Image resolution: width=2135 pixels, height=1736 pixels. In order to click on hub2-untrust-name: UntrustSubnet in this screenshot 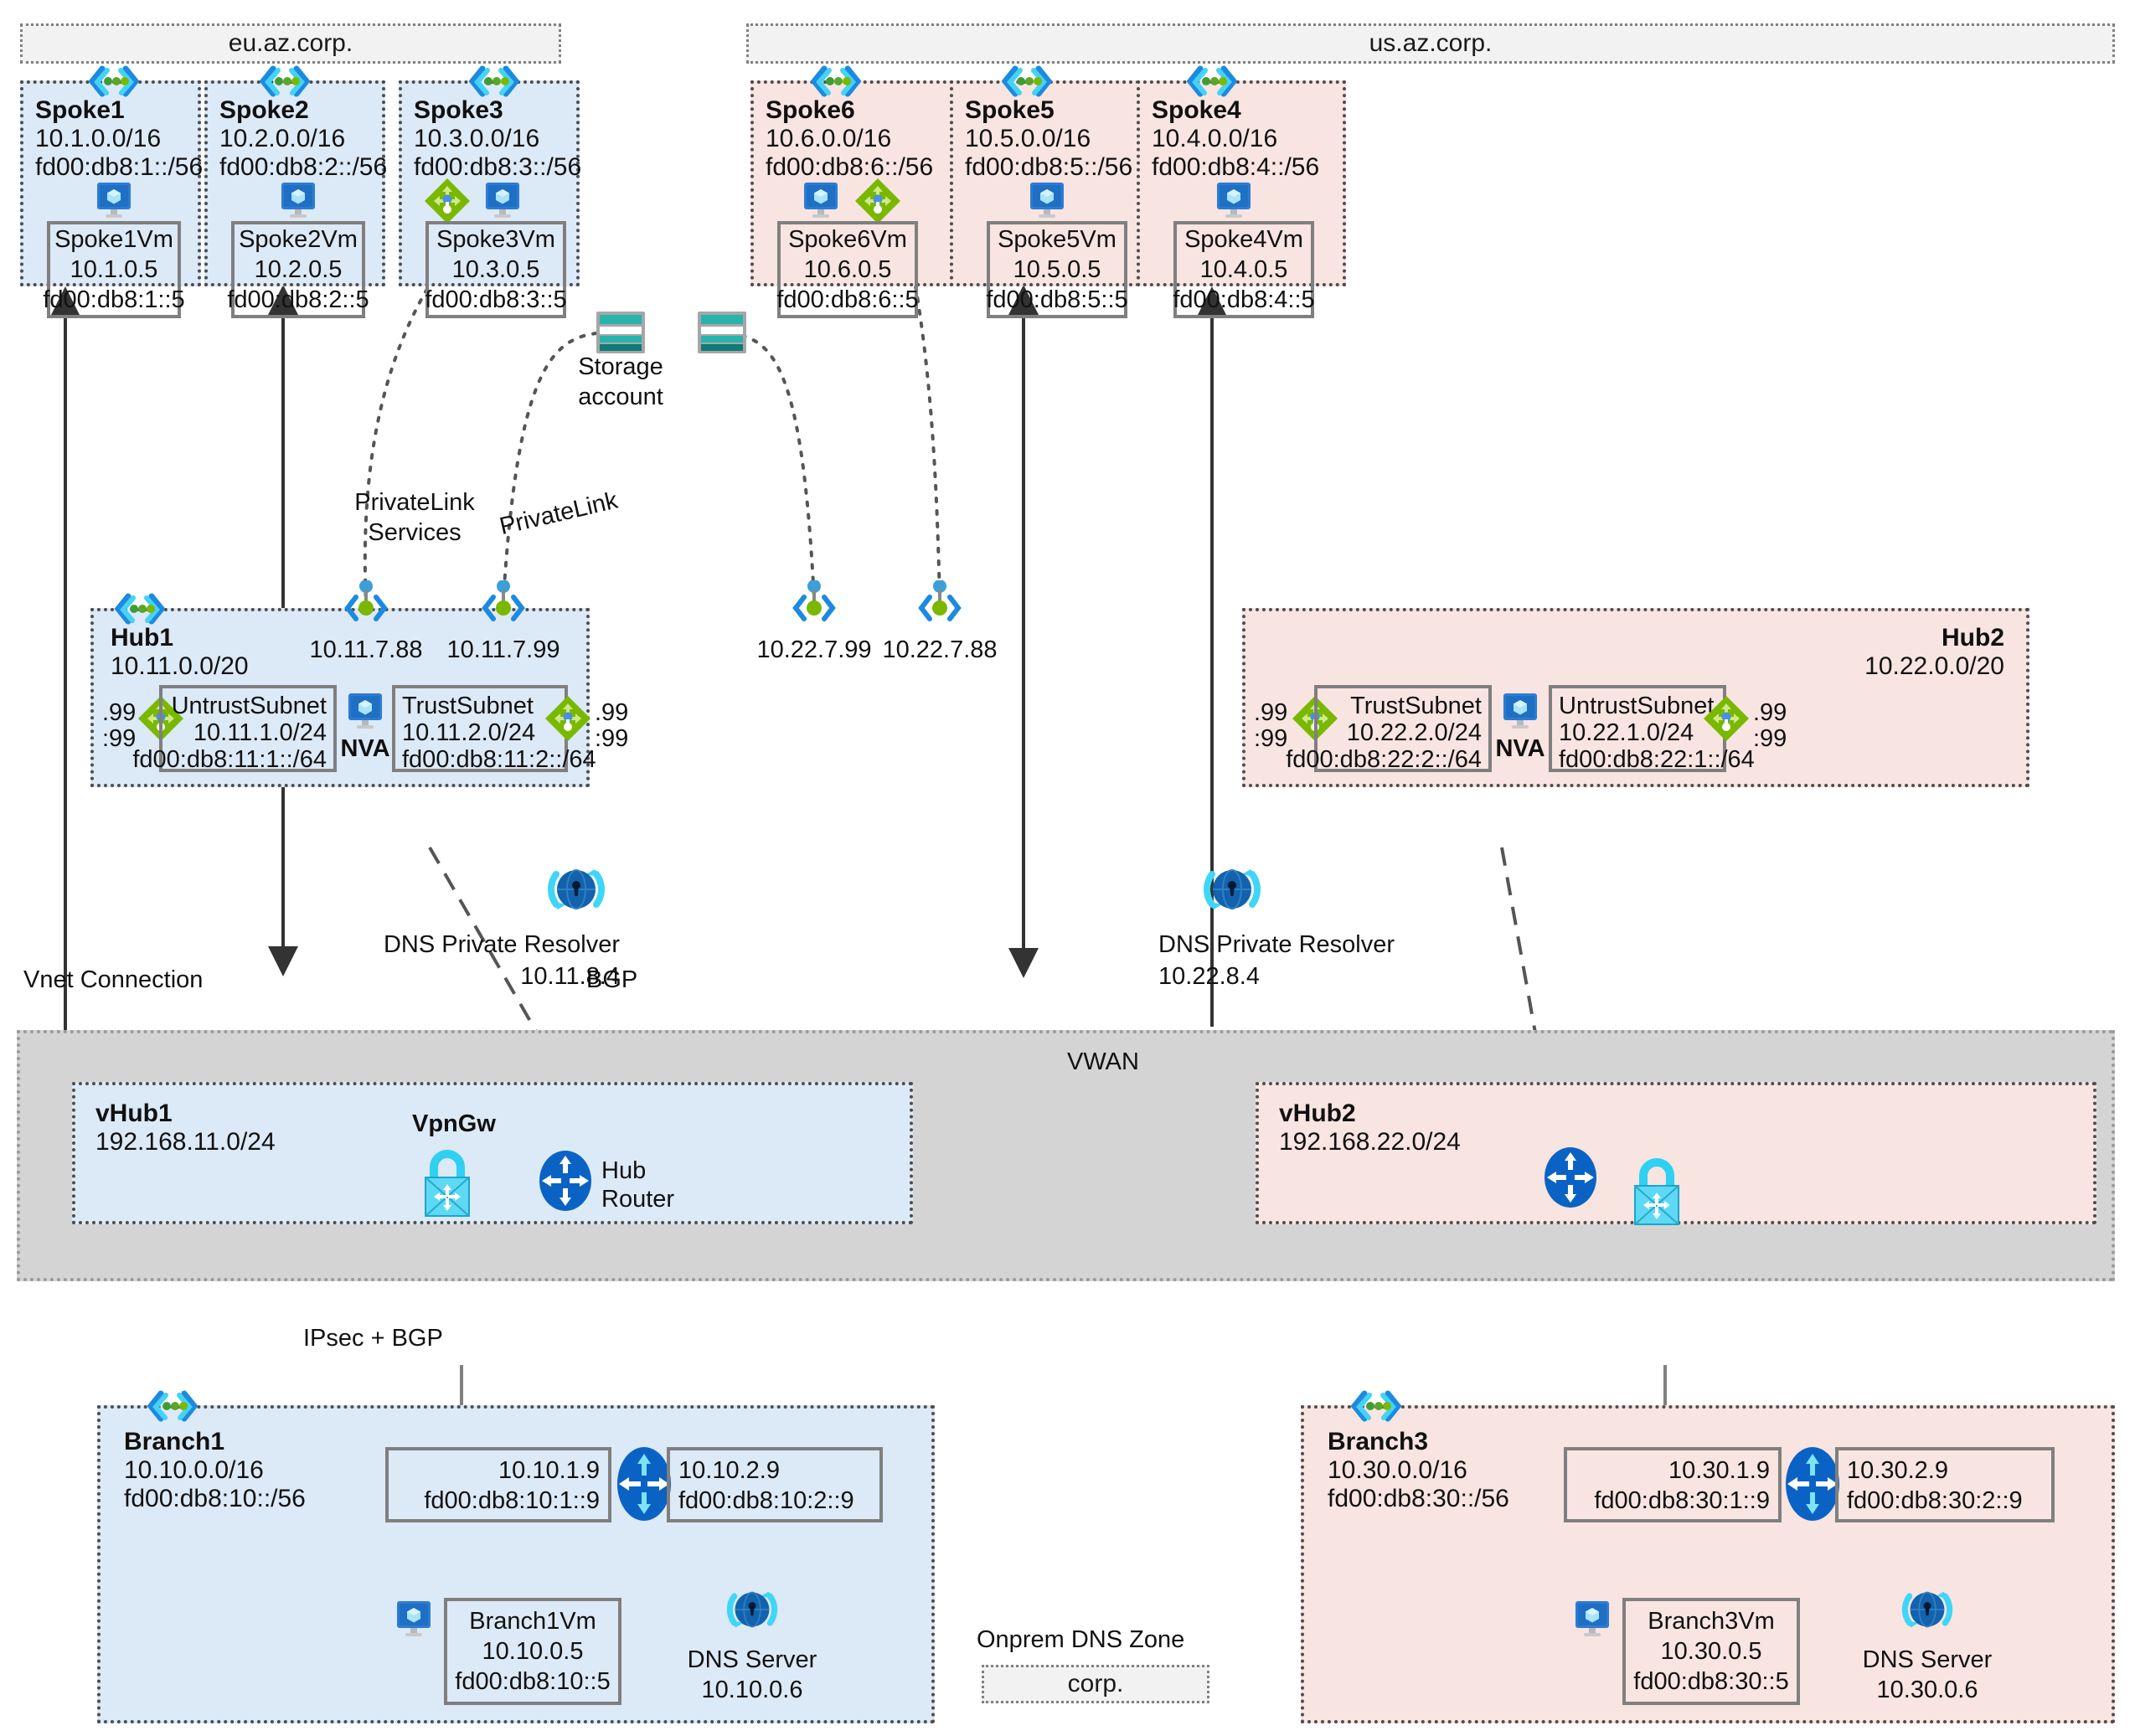, I will do `click(1637, 706)`.